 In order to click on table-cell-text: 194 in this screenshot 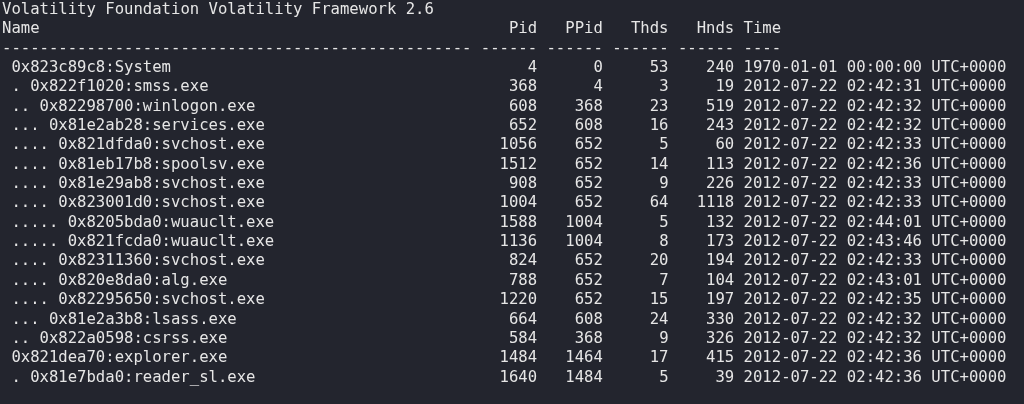, I will do `click(720, 261)`.